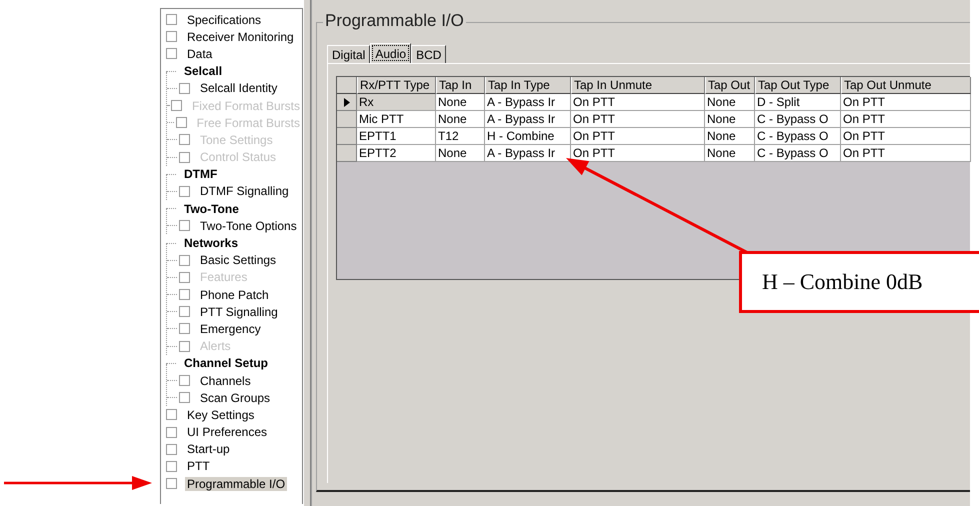 Image resolution: width=979 pixels, height=506 pixels. I want to click on table-cell: H - Combine, so click(528, 136).